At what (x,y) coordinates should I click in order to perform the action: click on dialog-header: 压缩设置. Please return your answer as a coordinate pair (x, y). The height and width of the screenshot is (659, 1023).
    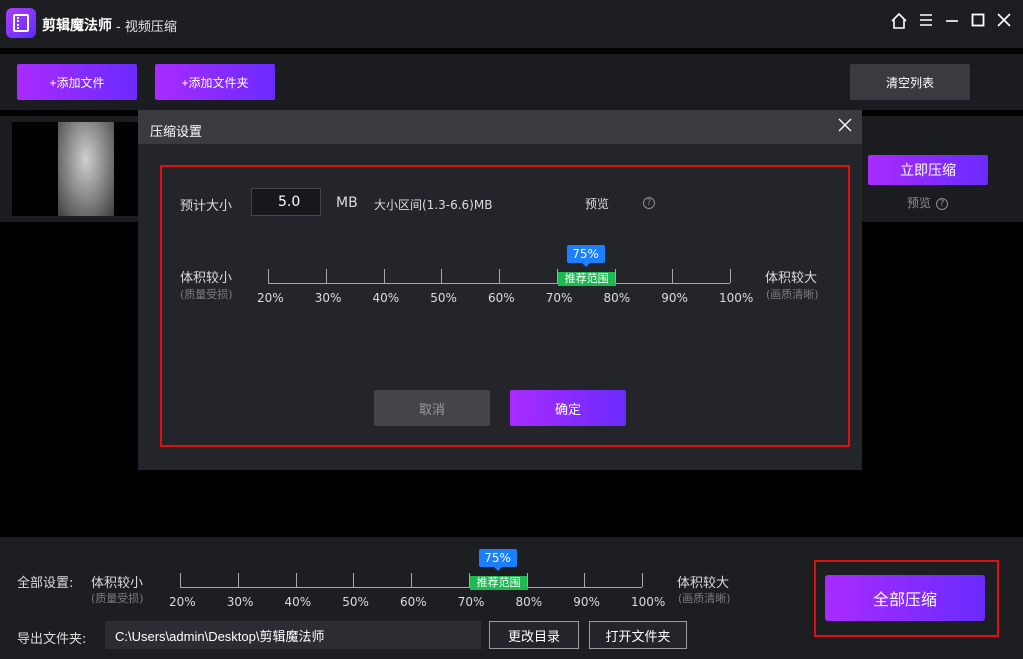
    Looking at the image, I should click on (500, 127).